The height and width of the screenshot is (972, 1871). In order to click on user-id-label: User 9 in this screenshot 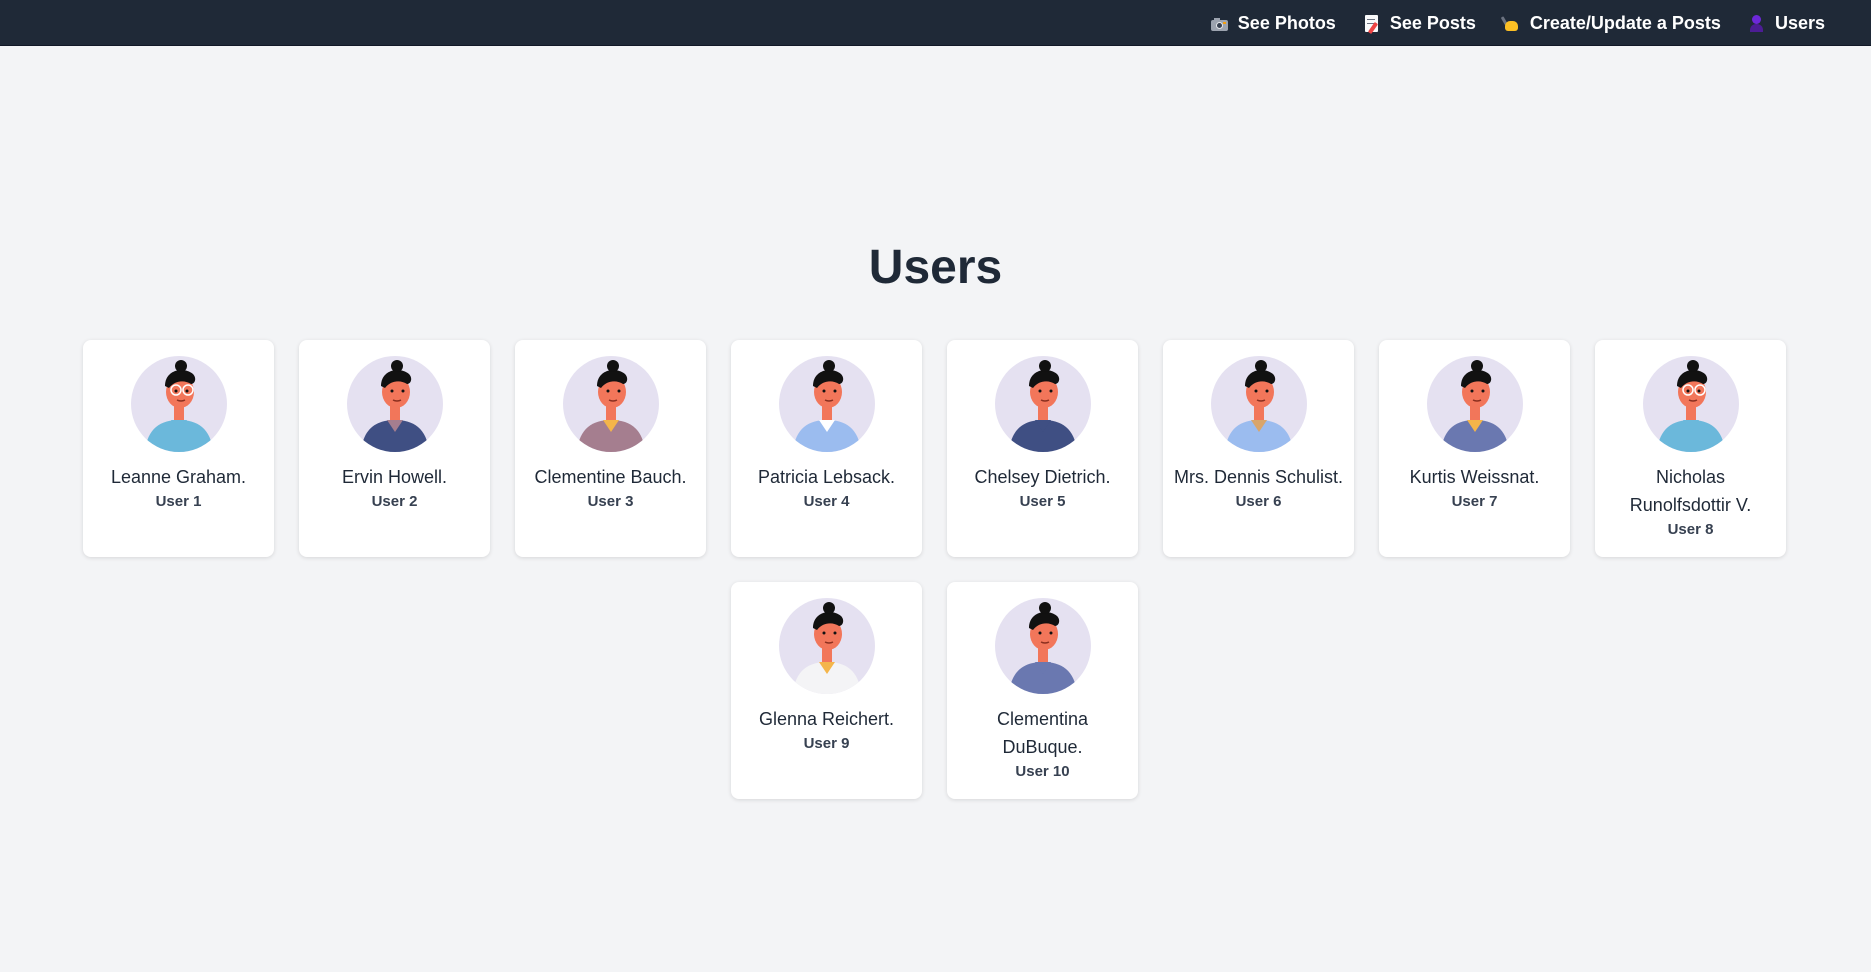, I will do `click(826, 743)`.